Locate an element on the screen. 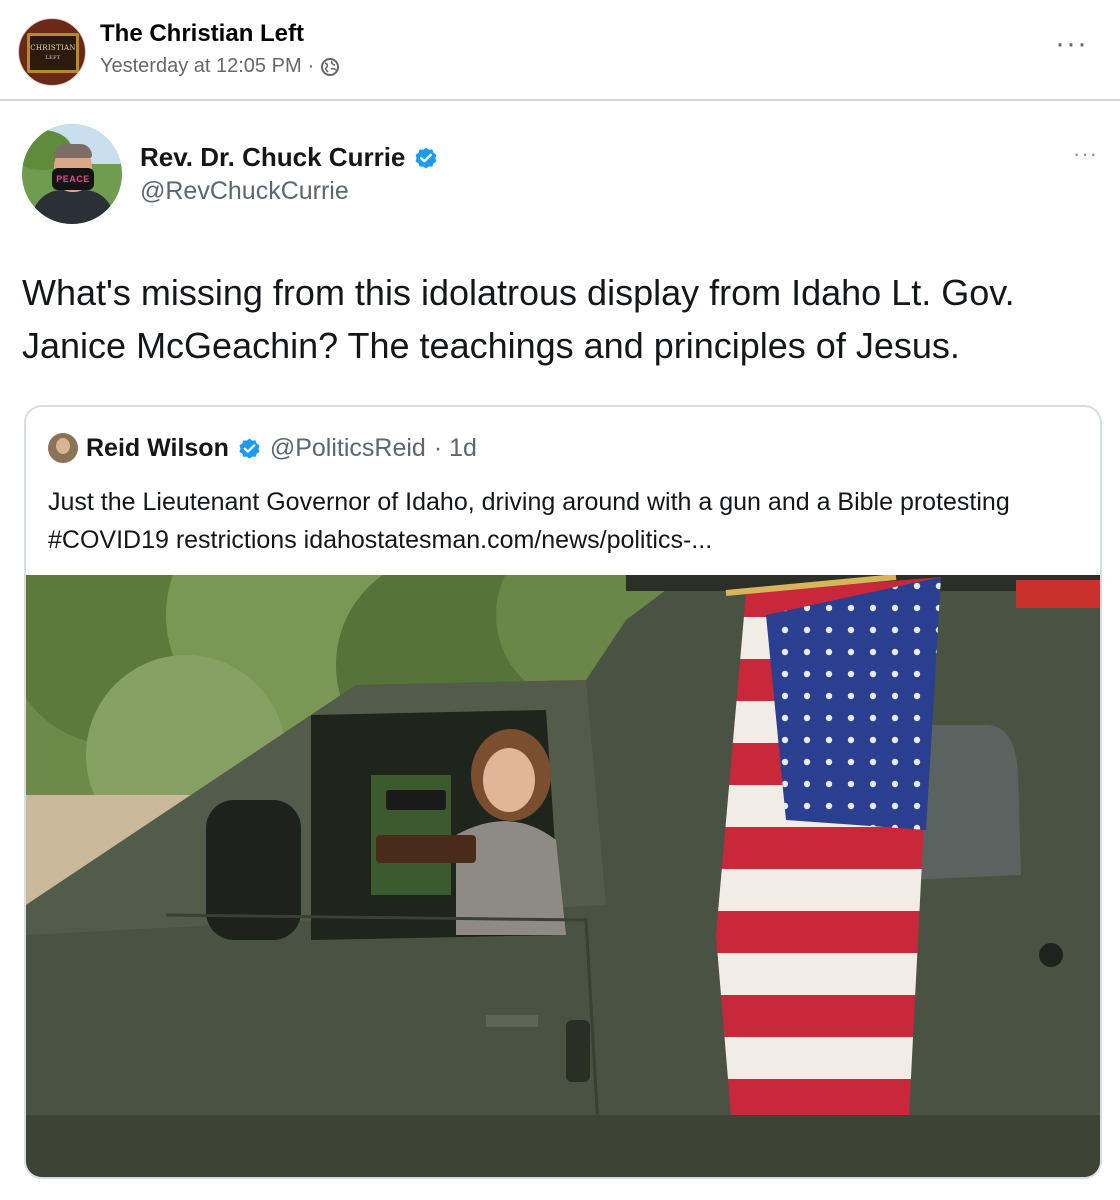  quoted-tweet-age: · 1d is located at coordinates (455, 447).